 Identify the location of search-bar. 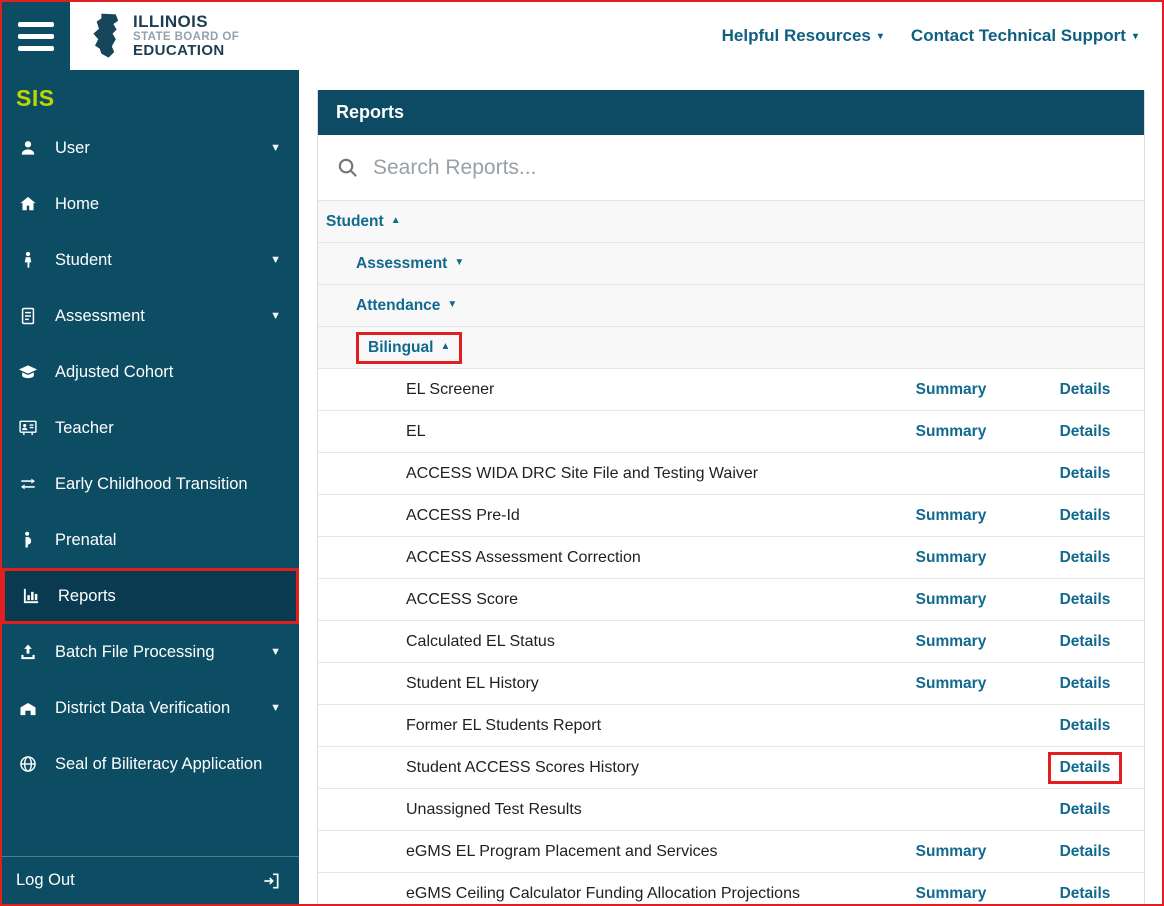
(731, 168).